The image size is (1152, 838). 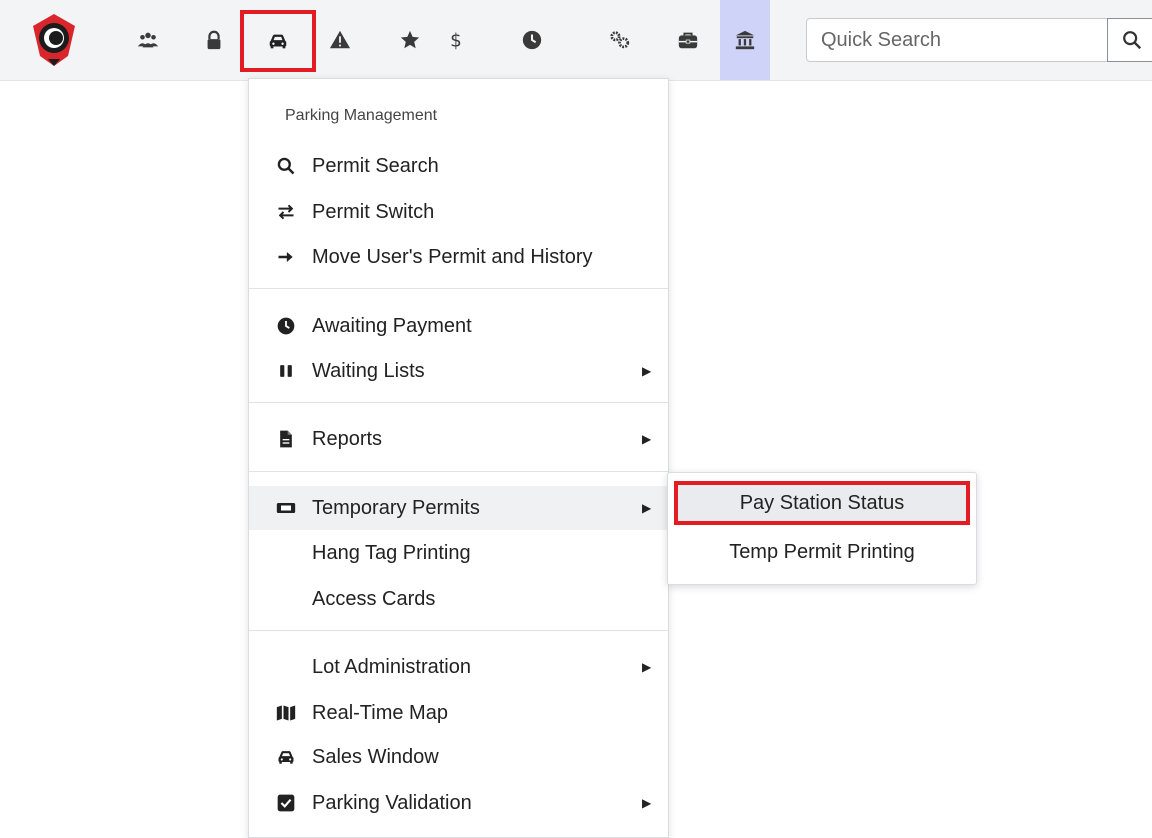 What do you see at coordinates (286, 371) in the screenshot?
I see `pause-icon` at bounding box center [286, 371].